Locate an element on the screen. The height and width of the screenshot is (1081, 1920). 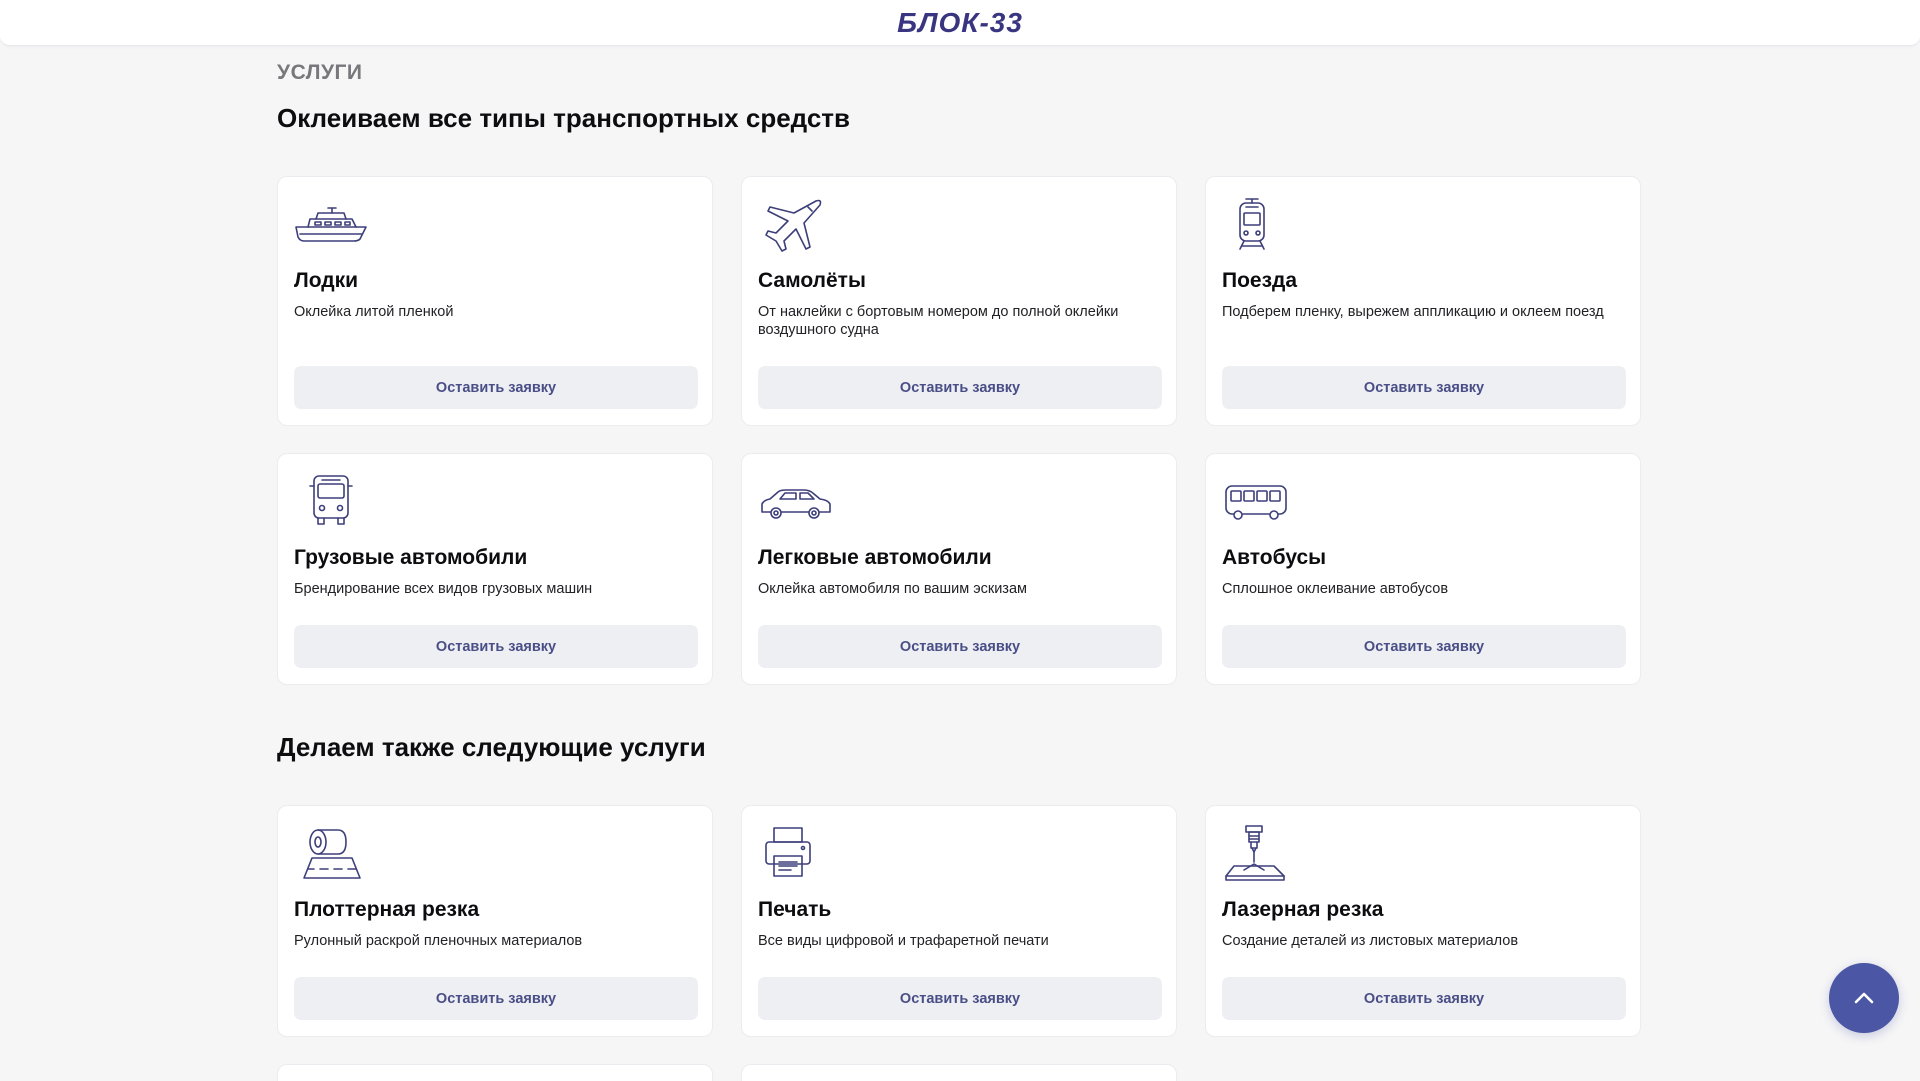
logo: БЛОК-33 is located at coordinates (960, 23).